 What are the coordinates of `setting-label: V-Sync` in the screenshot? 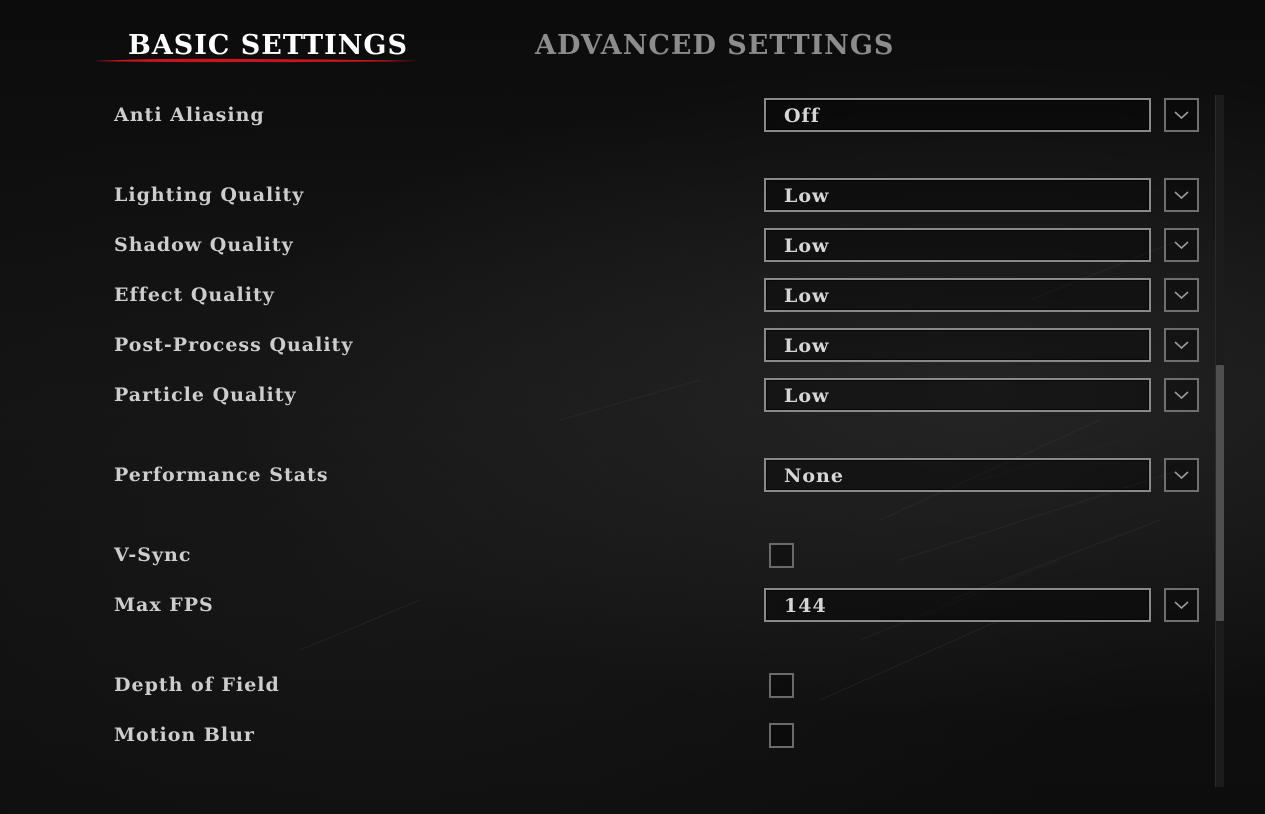 It's located at (153, 555).